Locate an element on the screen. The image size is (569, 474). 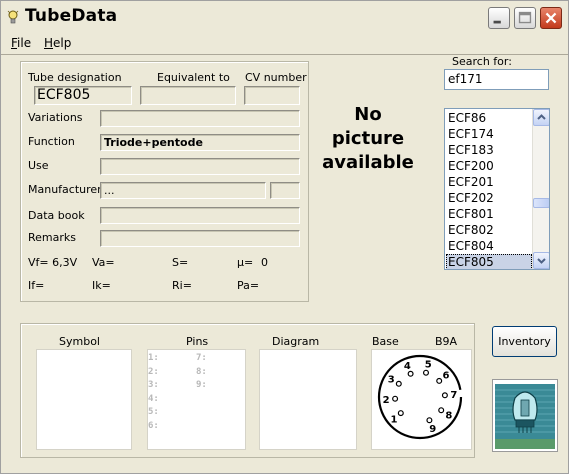
no-picture-line2: picture is located at coordinates (368, 138).